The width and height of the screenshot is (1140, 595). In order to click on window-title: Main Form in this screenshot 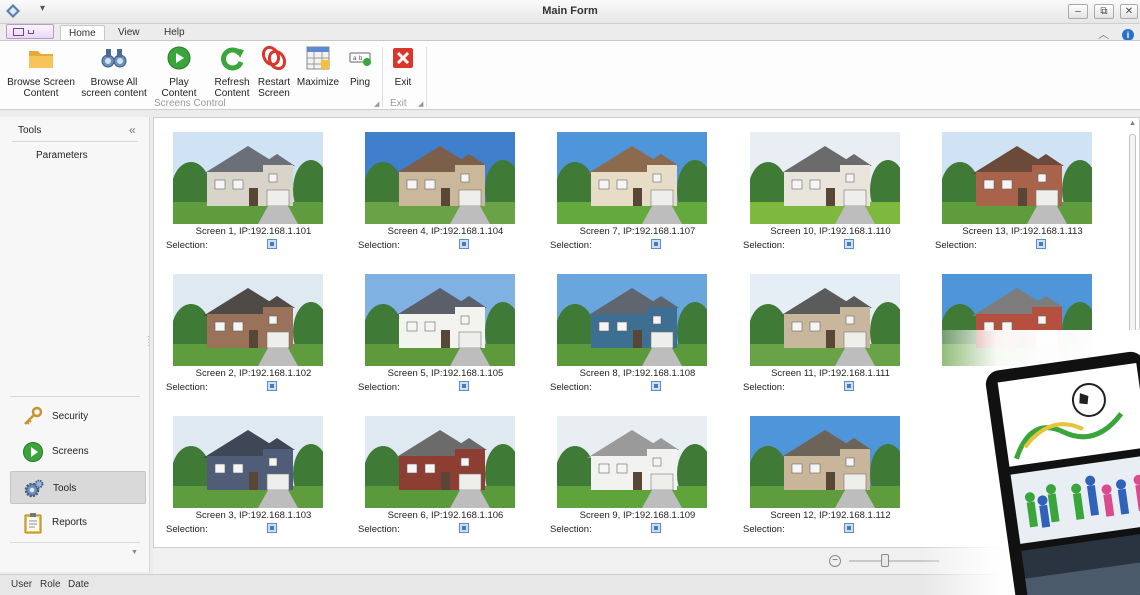, I will do `click(570, 11)`.